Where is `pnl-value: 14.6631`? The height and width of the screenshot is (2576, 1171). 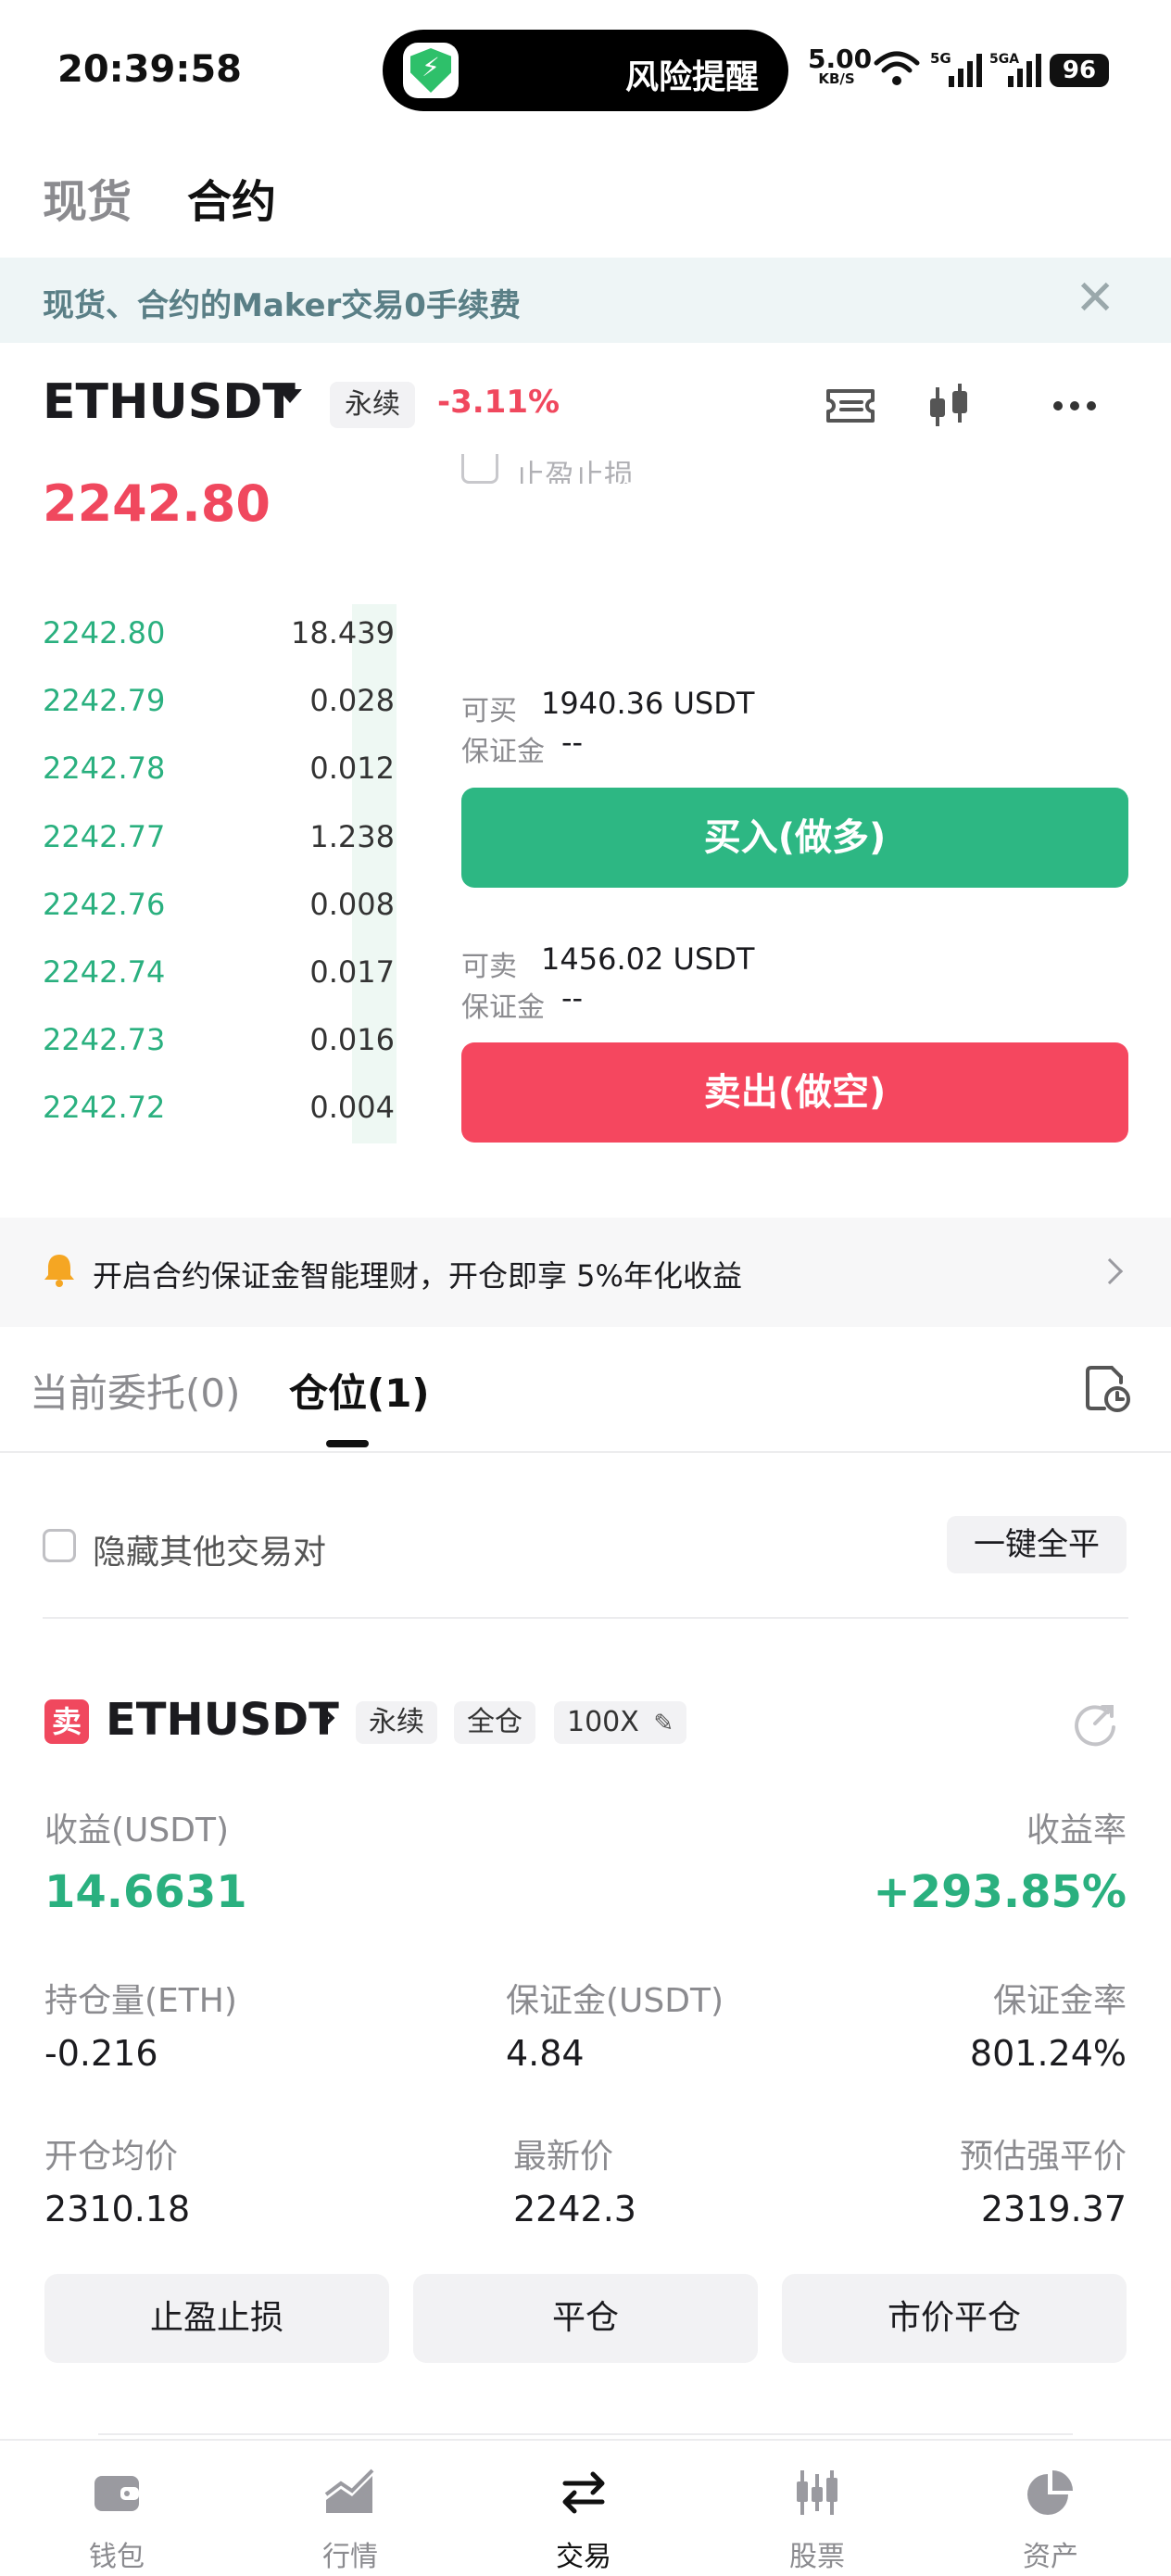
pnl-value: 14.6631 is located at coordinates (145, 1892).